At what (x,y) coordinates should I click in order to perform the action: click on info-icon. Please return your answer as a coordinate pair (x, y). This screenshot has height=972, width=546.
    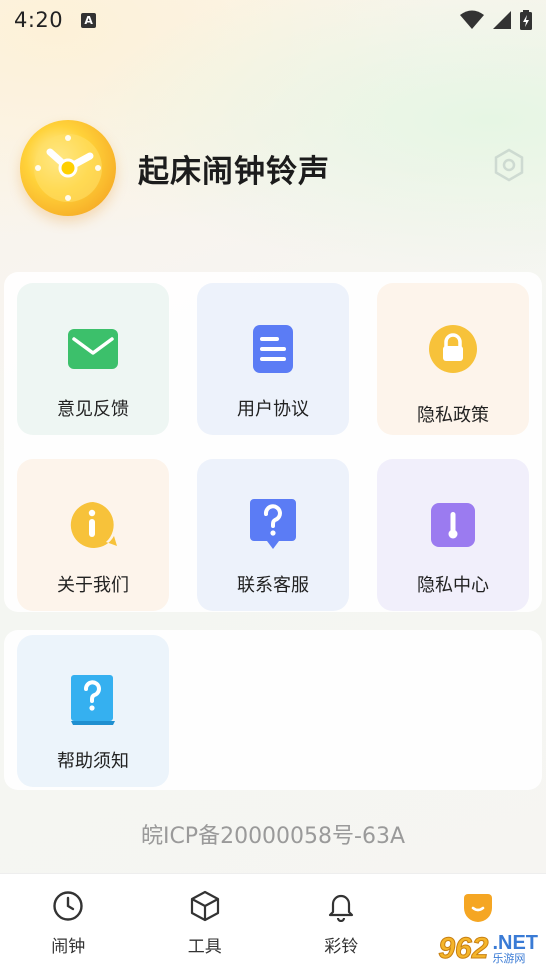
    Looking at the image, I should click on (93, 525).